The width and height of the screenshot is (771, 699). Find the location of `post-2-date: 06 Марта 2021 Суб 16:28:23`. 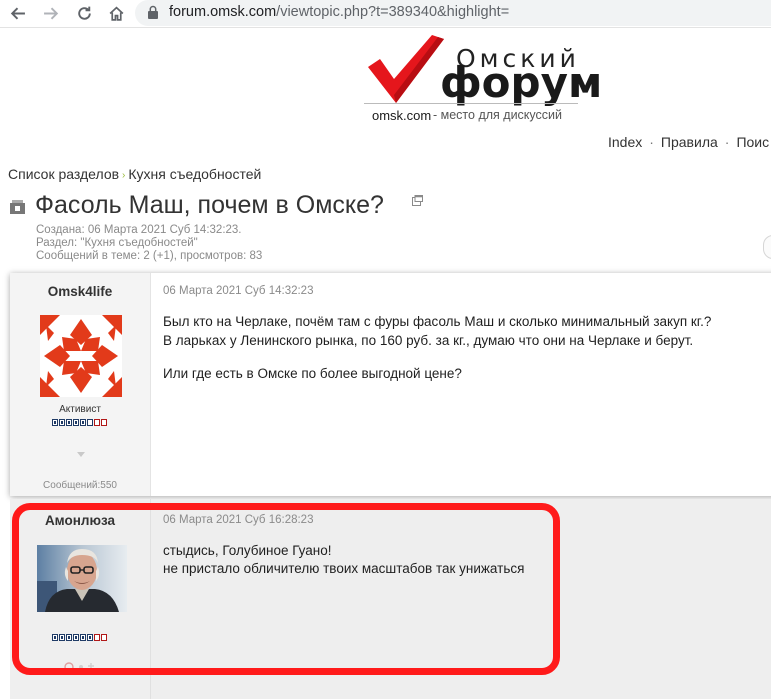

post-2-date: 06 Марта 2021 Суб 16:28:23 is located at coordinates (238, 520).